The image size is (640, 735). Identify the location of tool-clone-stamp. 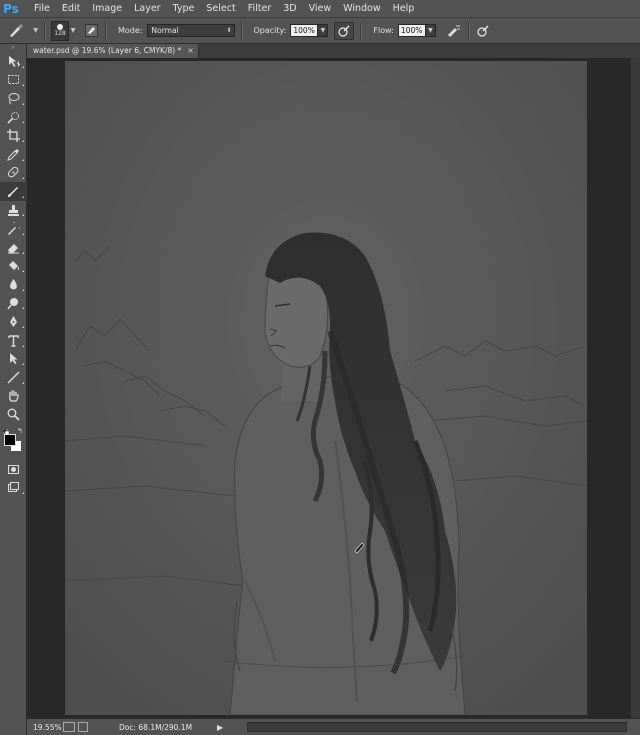
(13, 210).